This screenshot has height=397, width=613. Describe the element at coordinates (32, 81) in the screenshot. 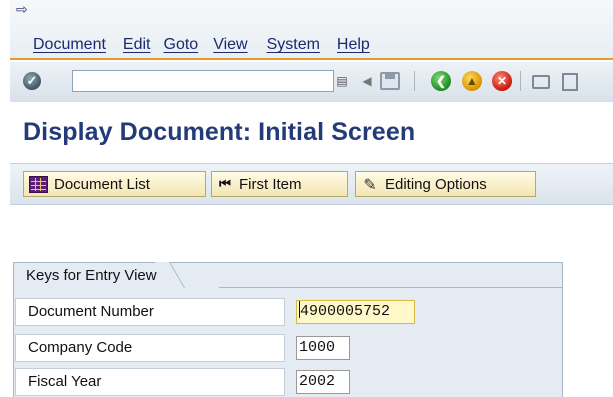

I see `enter-check-icon: ✓` at that location.